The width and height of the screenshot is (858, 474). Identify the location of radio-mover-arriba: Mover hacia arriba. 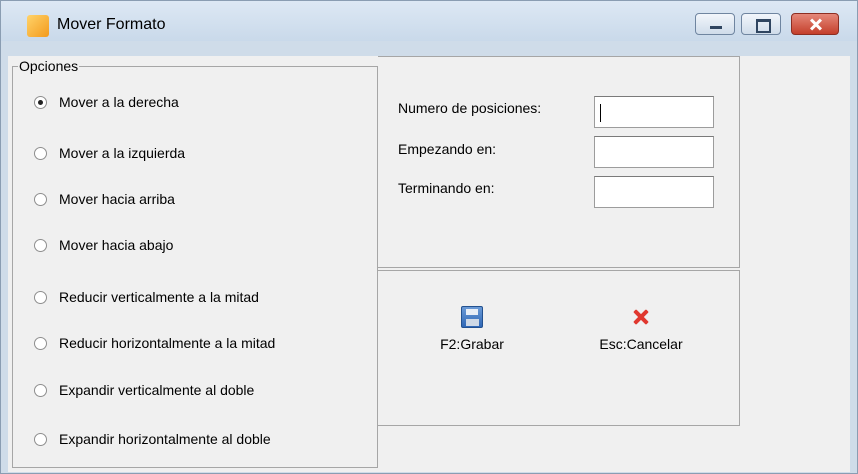
(104, 199).